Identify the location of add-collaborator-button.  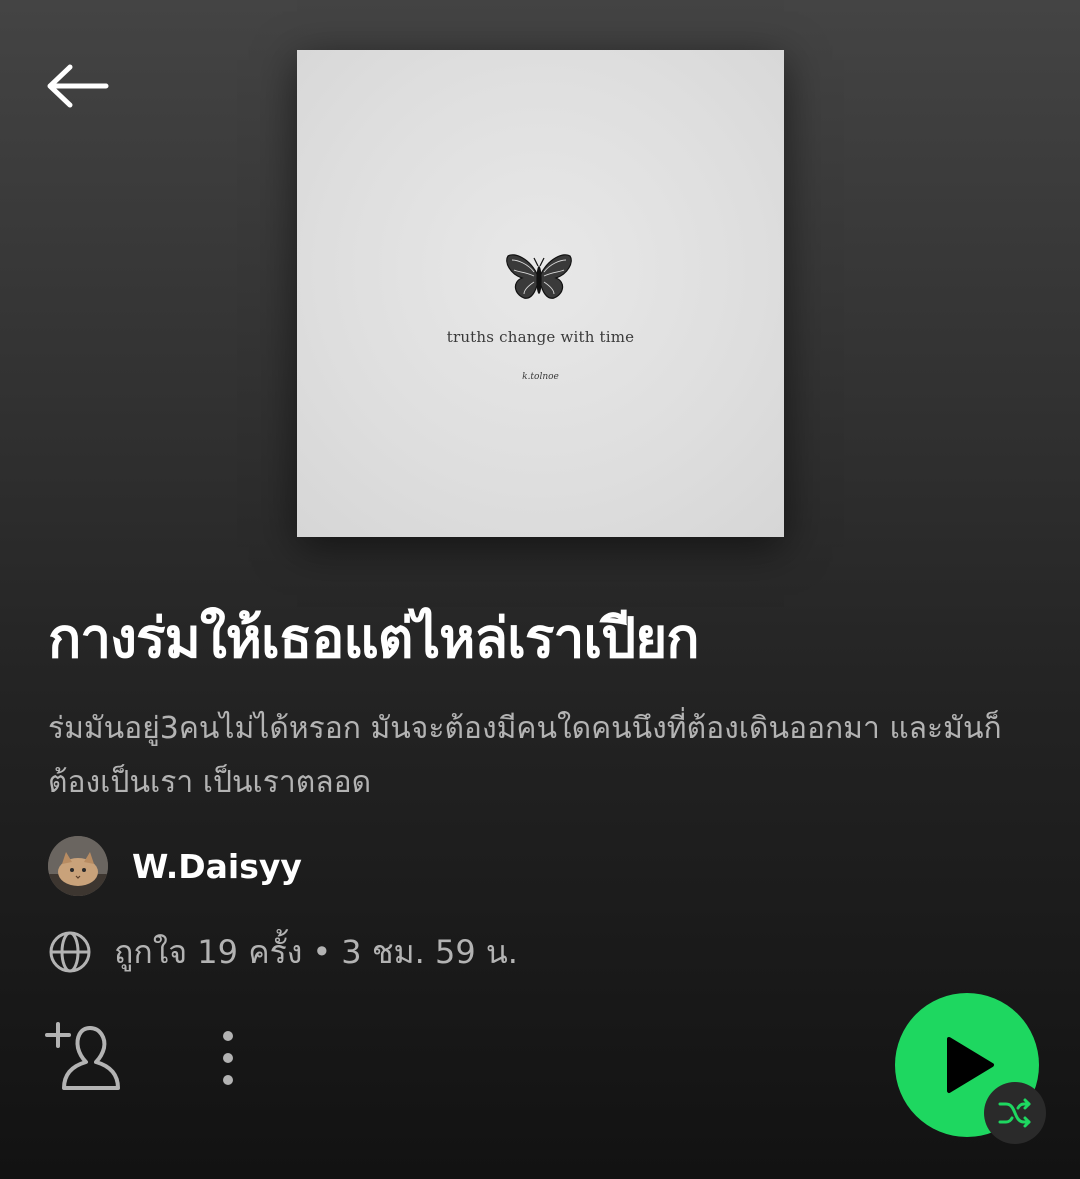
(84, 1056).